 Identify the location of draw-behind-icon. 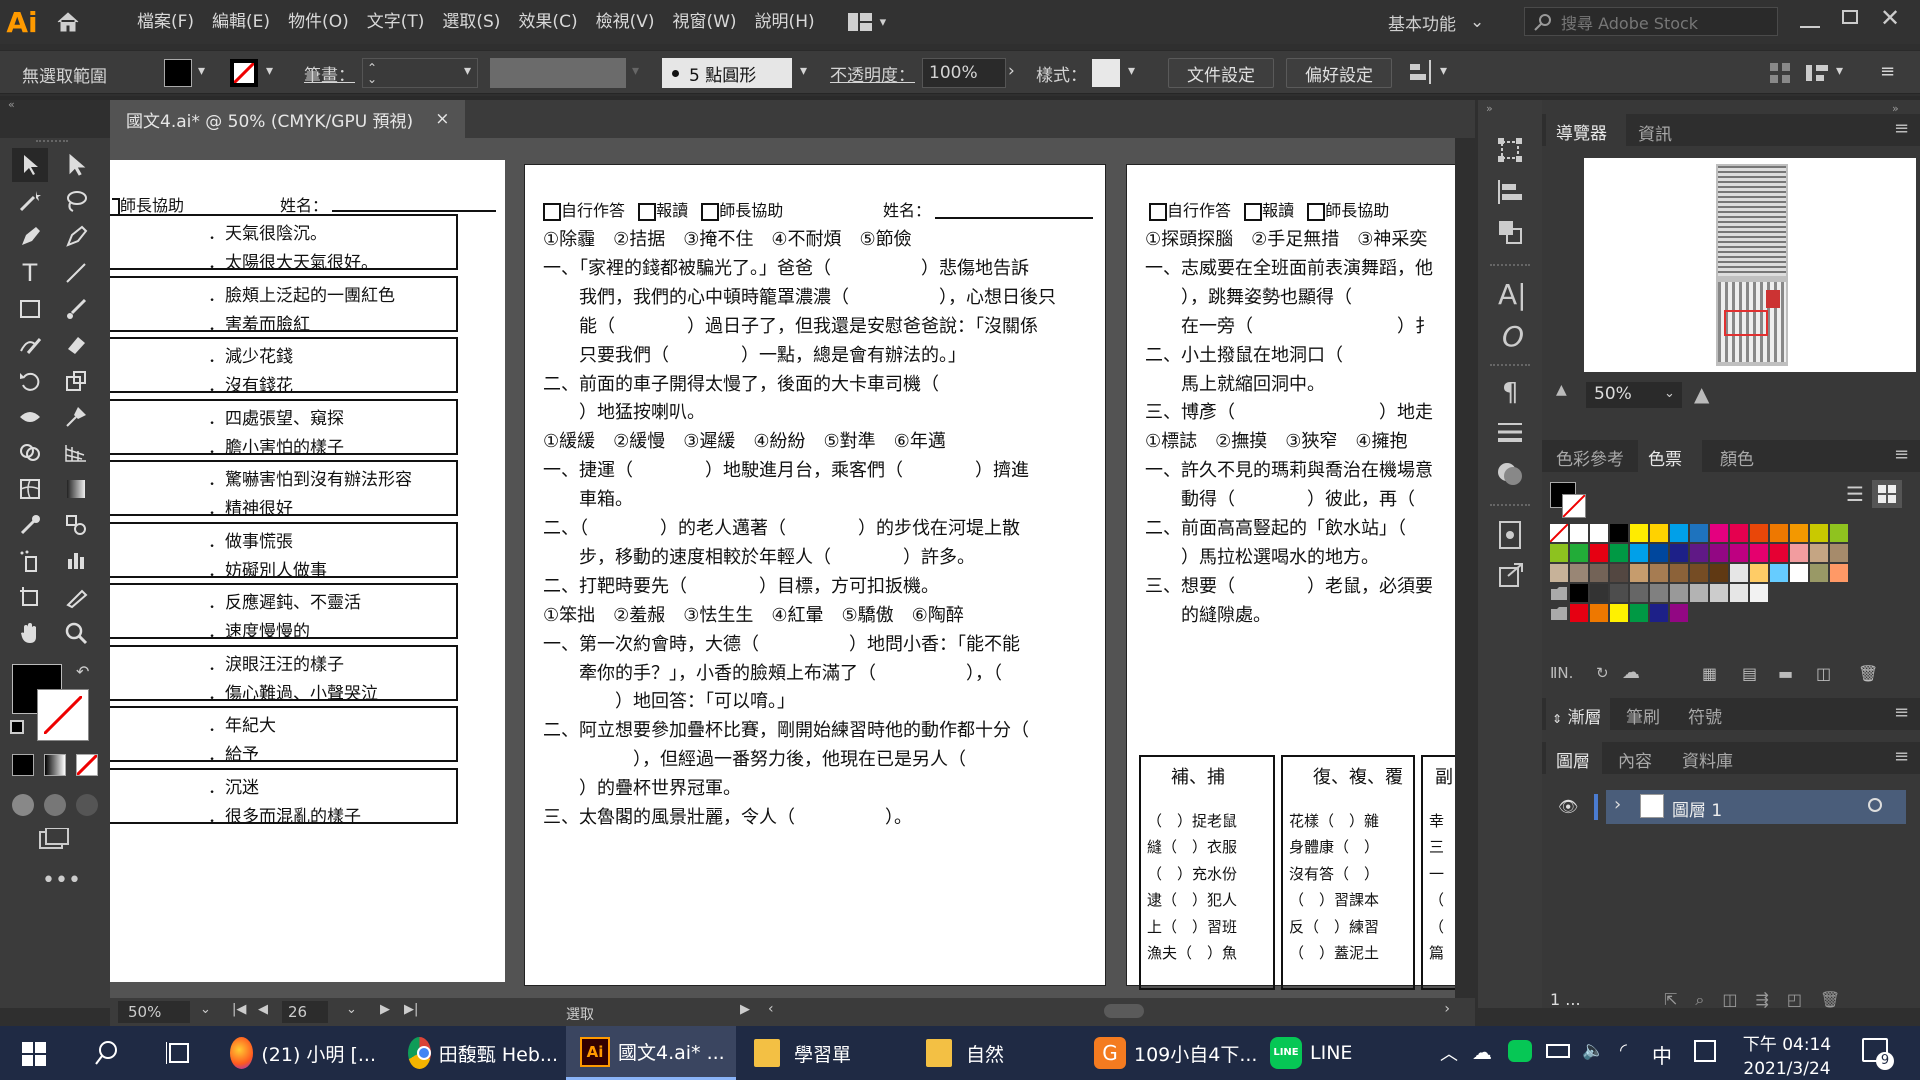
(55, 805).